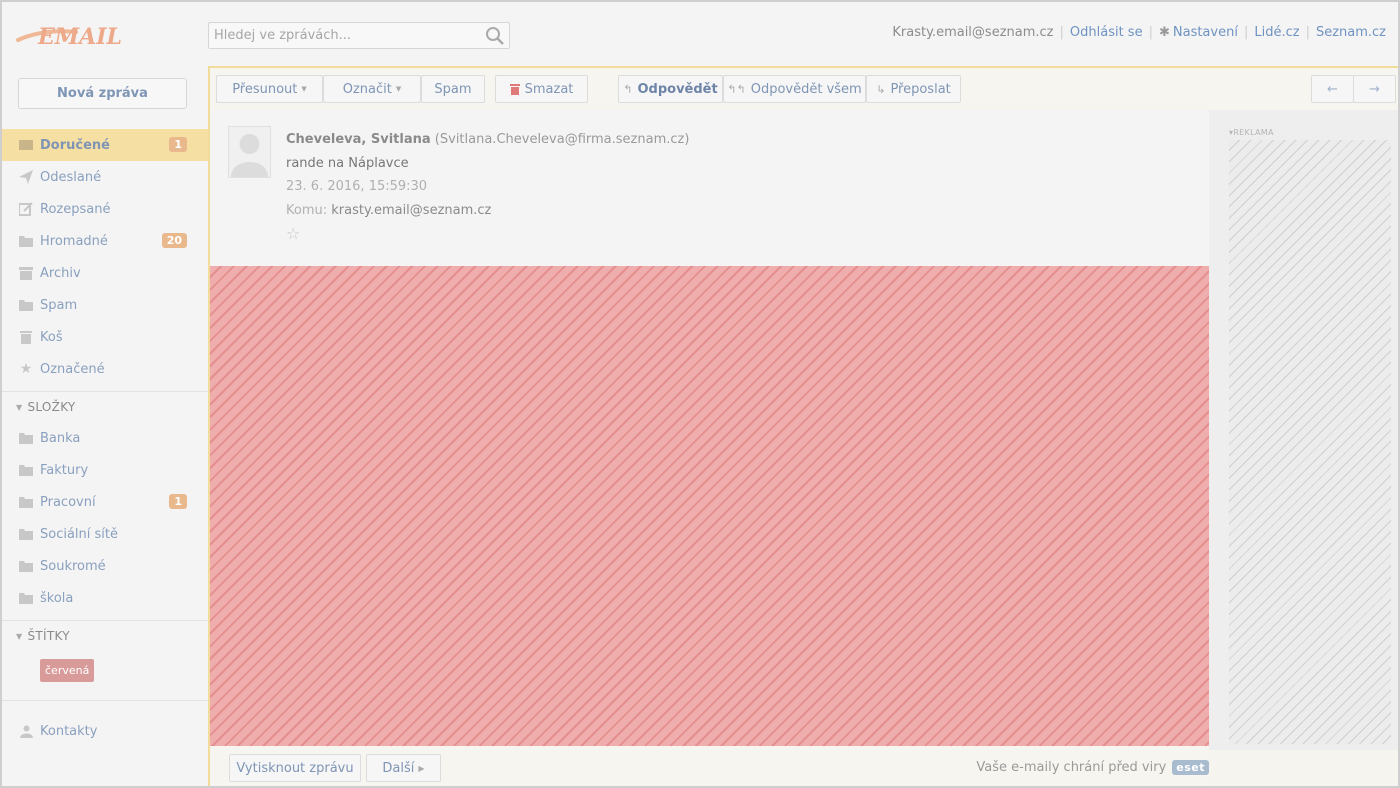 This screenshot has width=1400, height=788. What do you see at coordinates (881, 89) in the screenshot?
I see `forward-icon: ↳` at bounding box center [881, 89].